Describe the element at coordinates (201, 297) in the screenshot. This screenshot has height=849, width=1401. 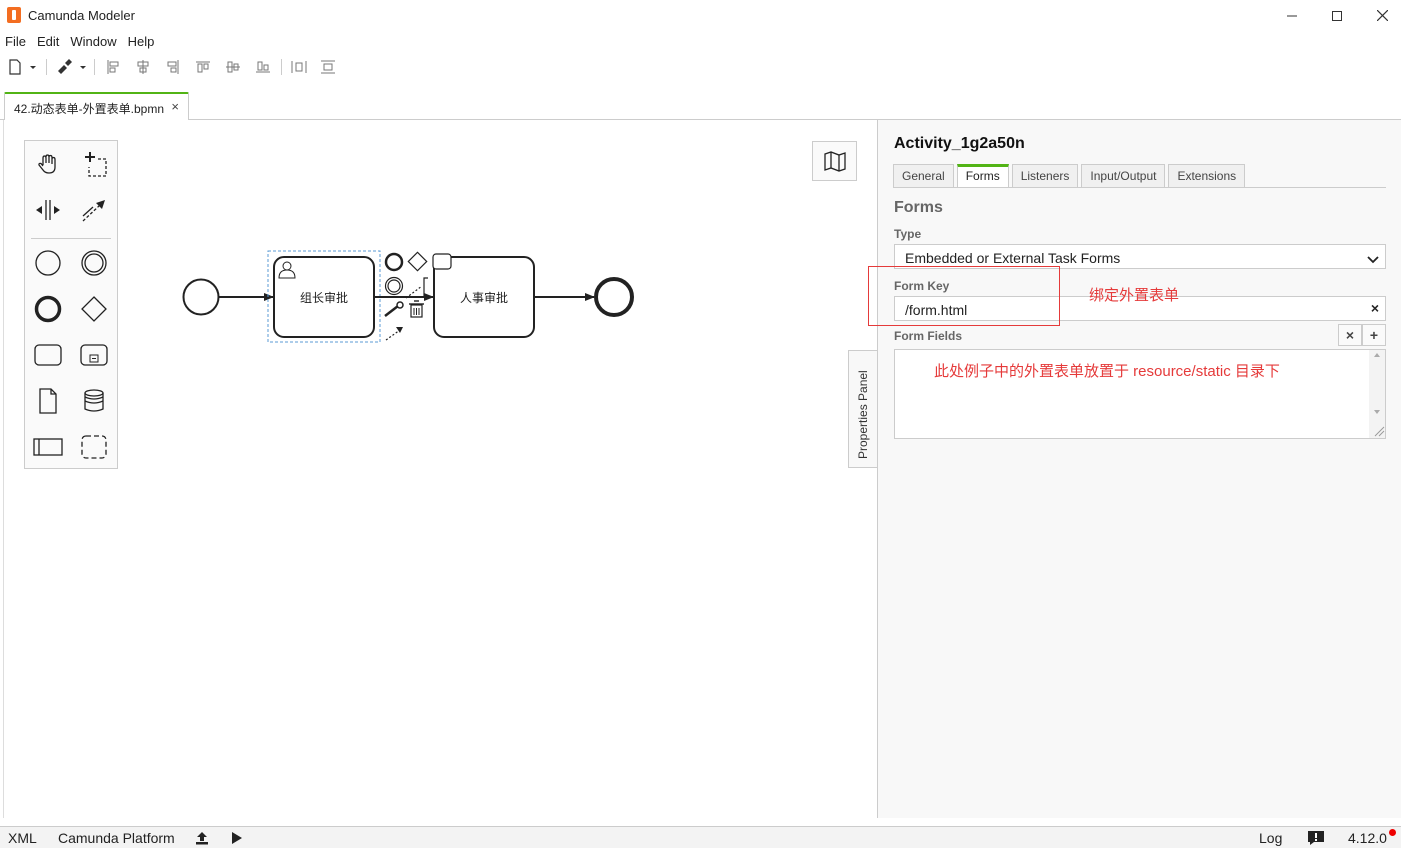
I see `start-event` at that location.